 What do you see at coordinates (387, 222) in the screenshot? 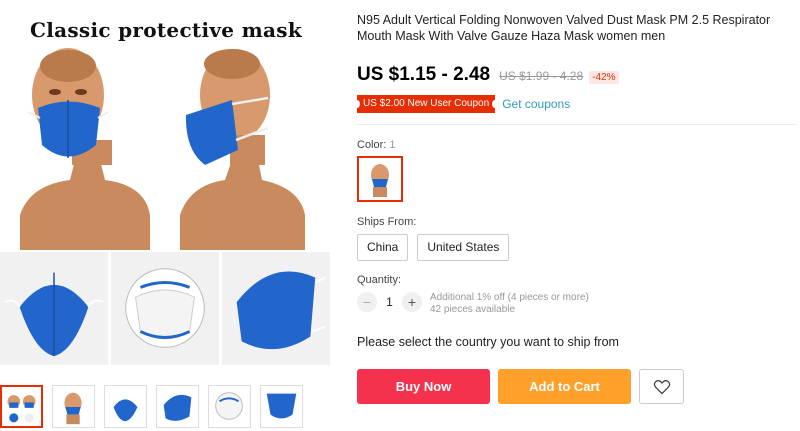
I see `ships-from-label: Ships From:` at bounding box center [387, 222].